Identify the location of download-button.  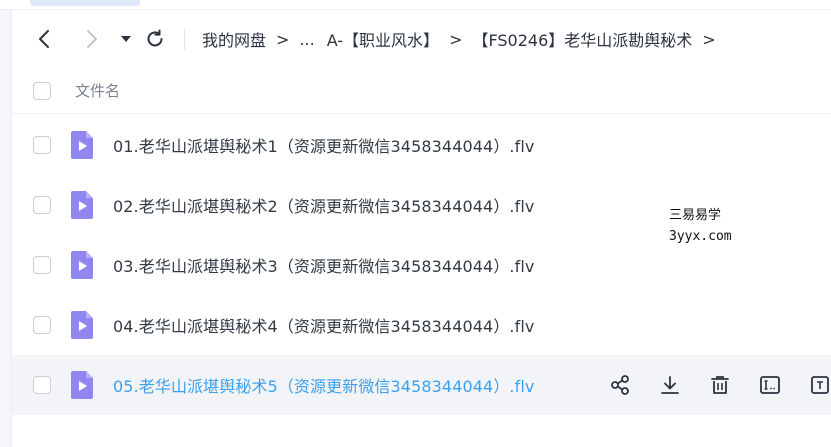
(670, 385).